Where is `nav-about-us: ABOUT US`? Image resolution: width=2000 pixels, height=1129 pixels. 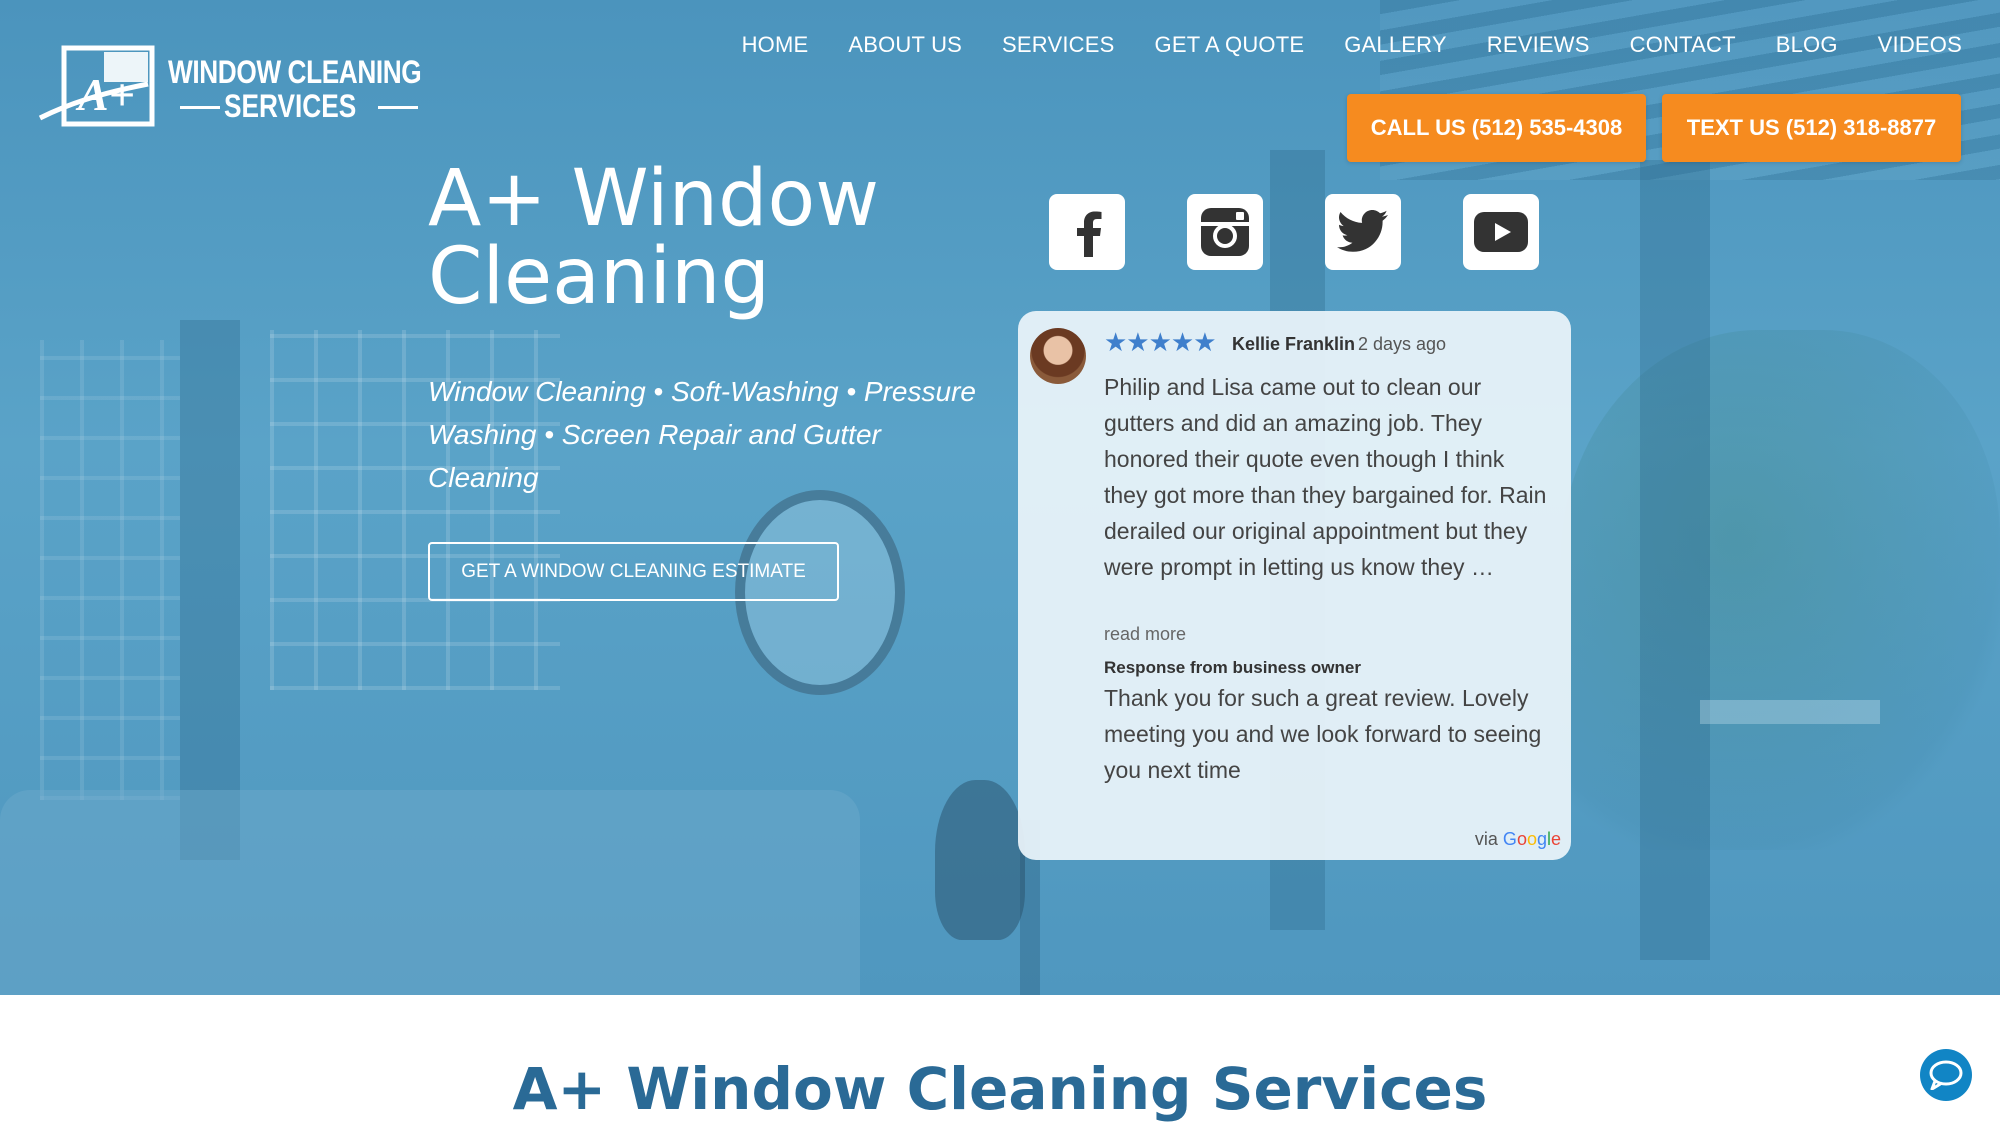 nav-about-us: ABOUT US is located at coordinates (905, 45).